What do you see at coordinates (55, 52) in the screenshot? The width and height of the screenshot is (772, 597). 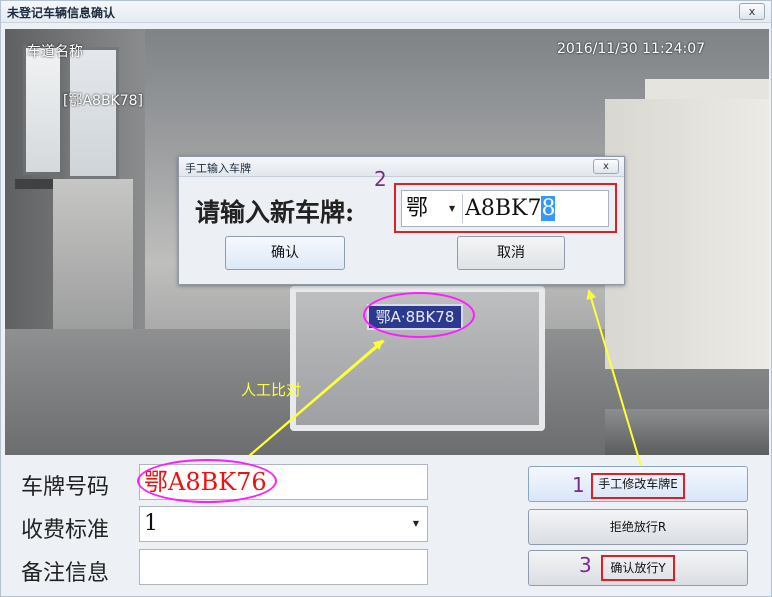 I see `lane-name-label: 车道名称` at bounding box center [55, 52].